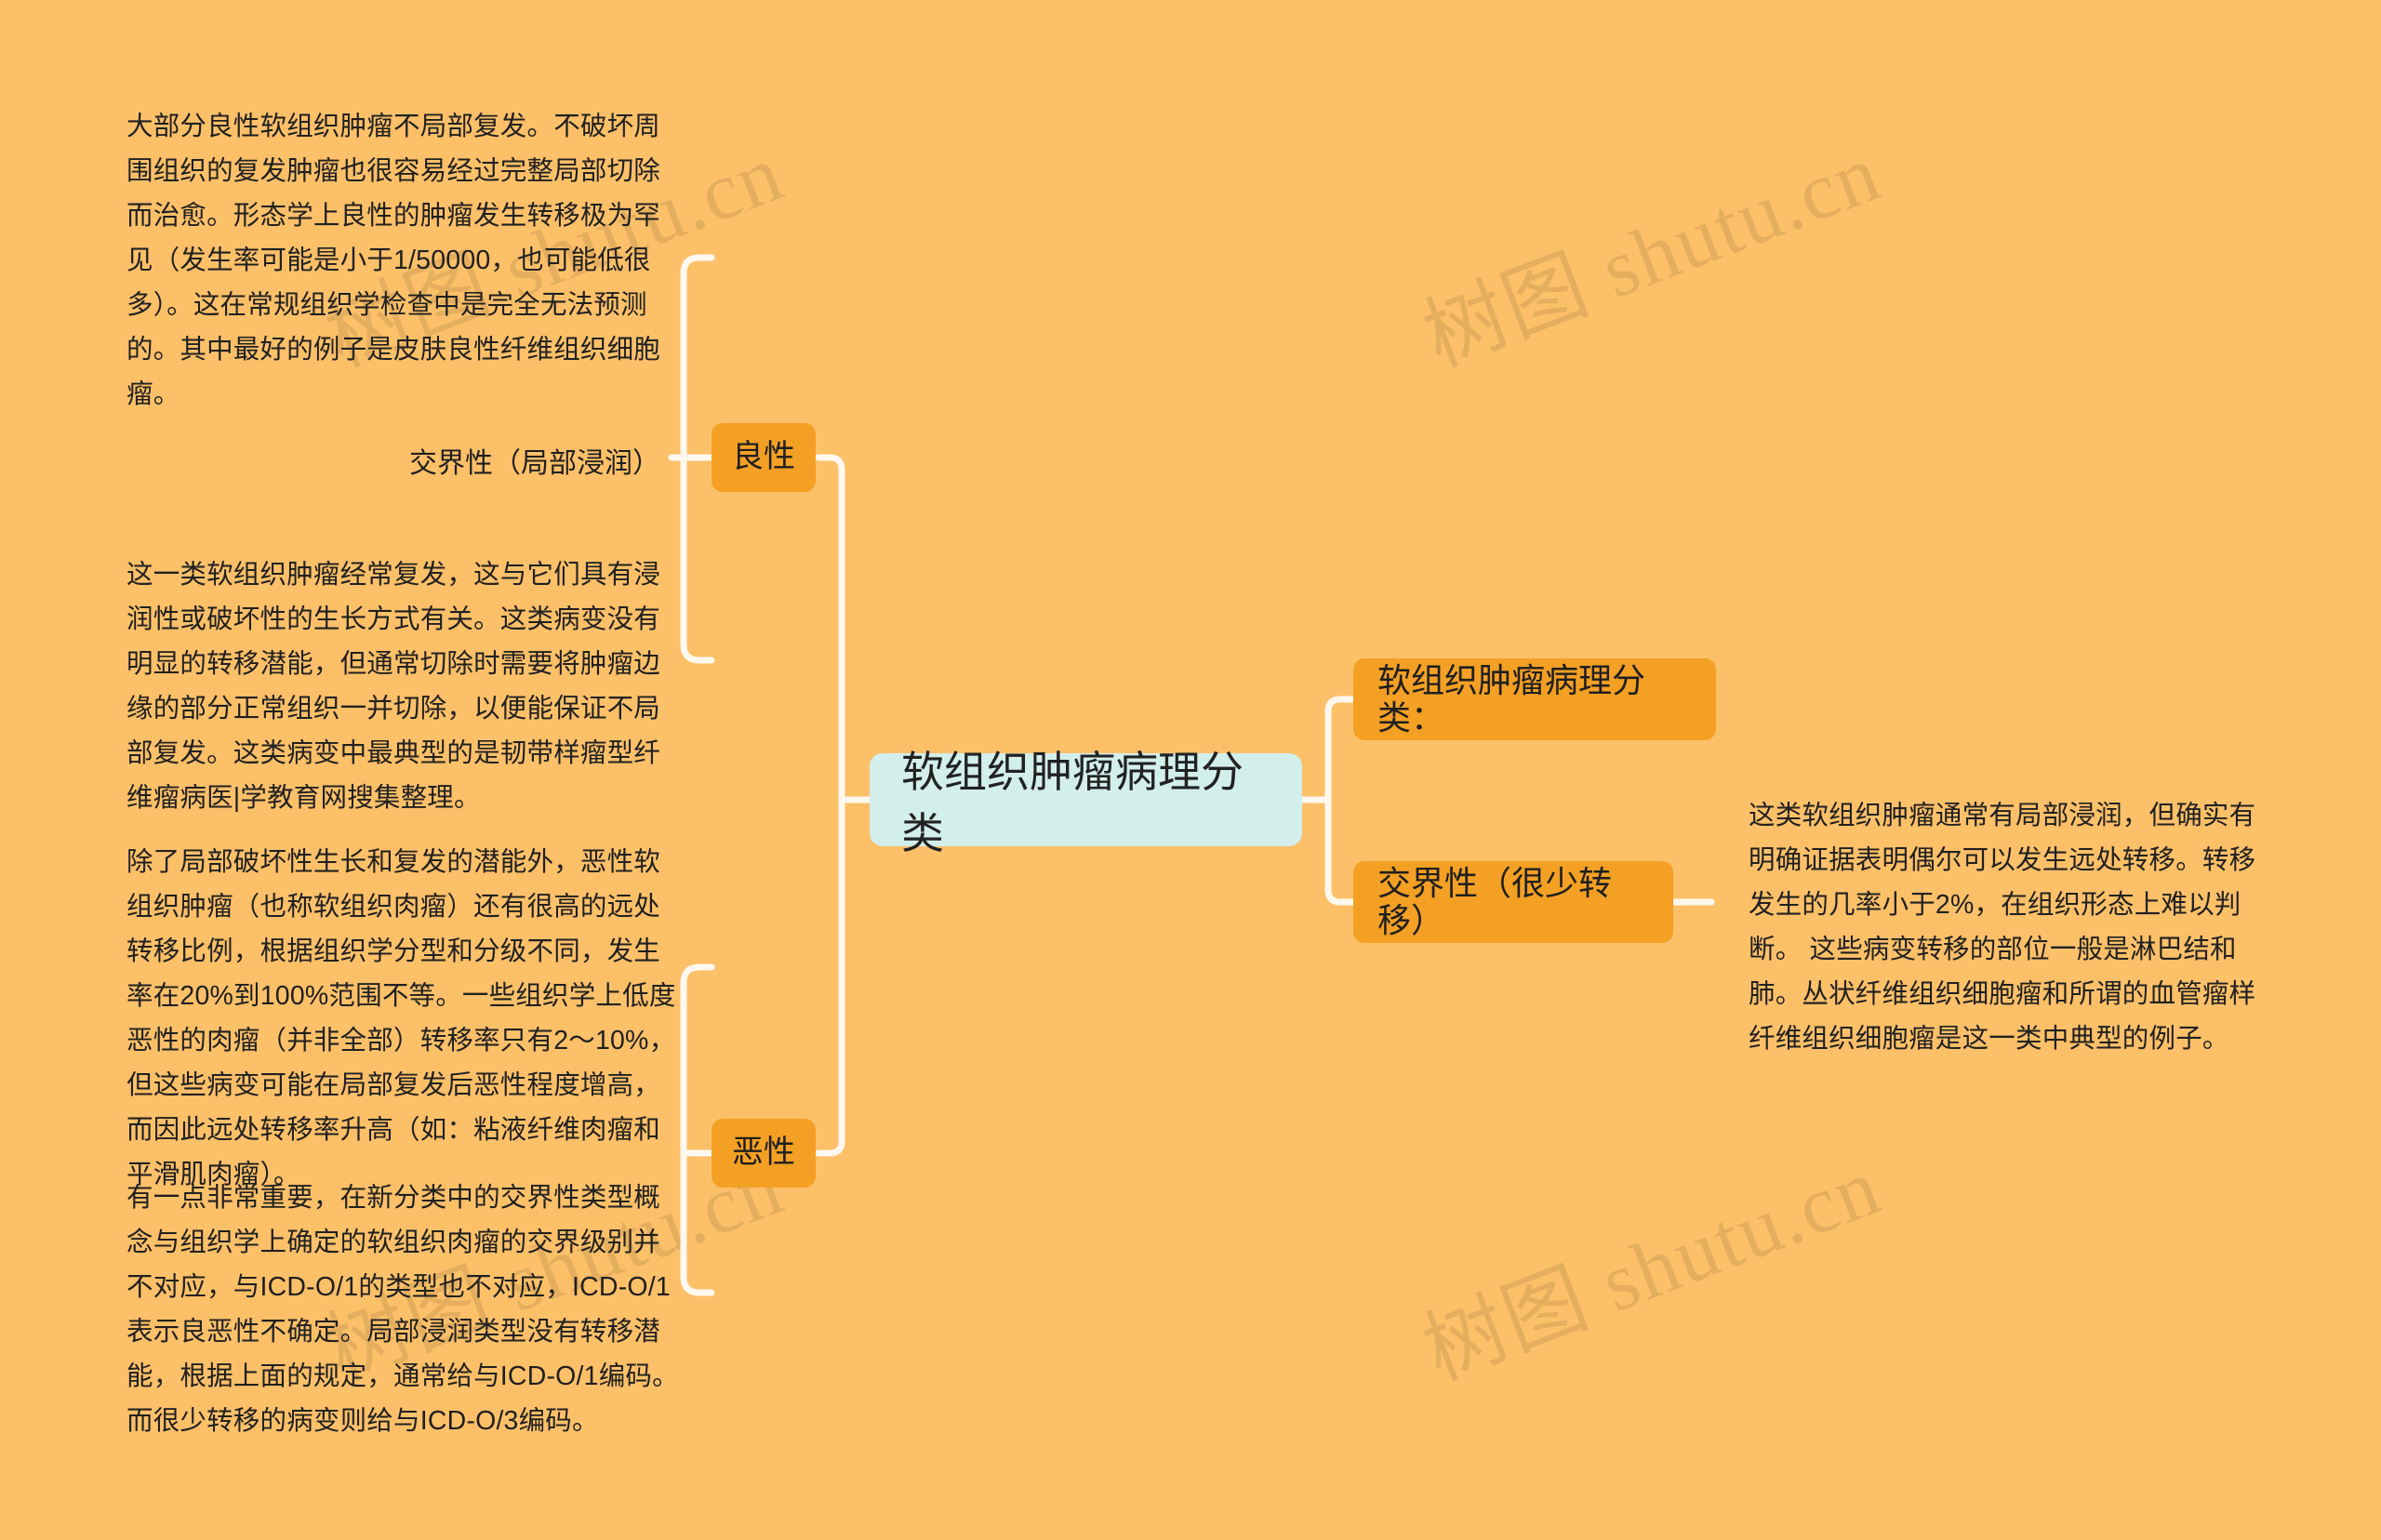 The image size is (2381, 1540). Describe the element at coordinates (1327, 851) in the screenshot. I see `link-root-borderline` at that location.